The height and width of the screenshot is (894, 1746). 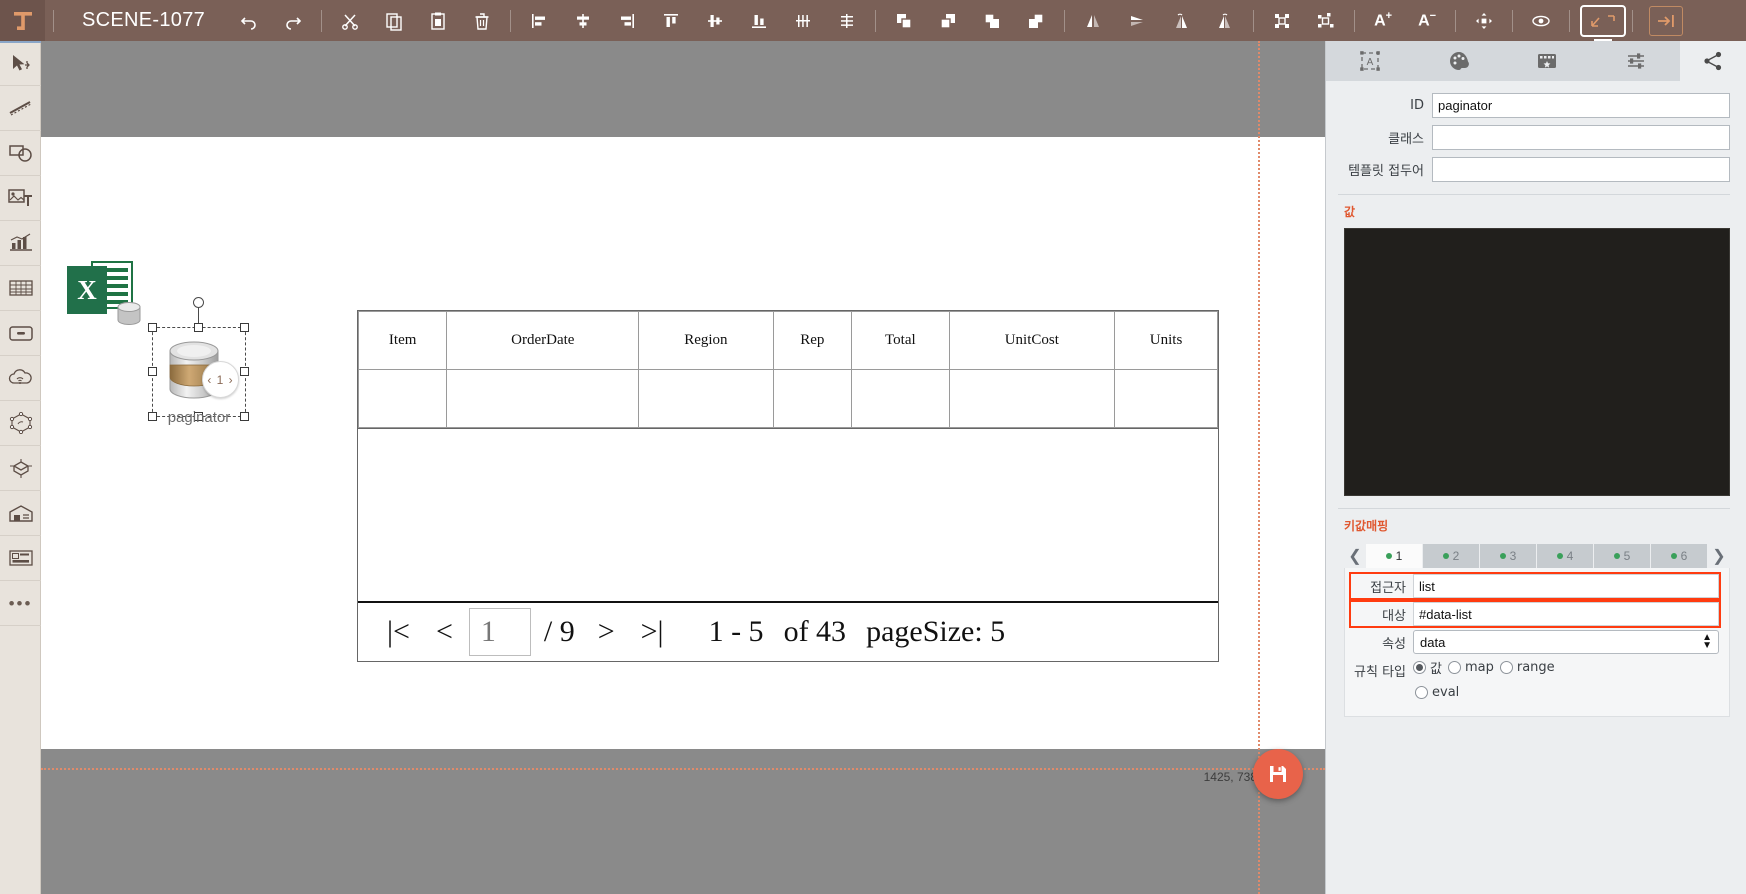 I want to click on class-field, so click(x=1581, y=137).